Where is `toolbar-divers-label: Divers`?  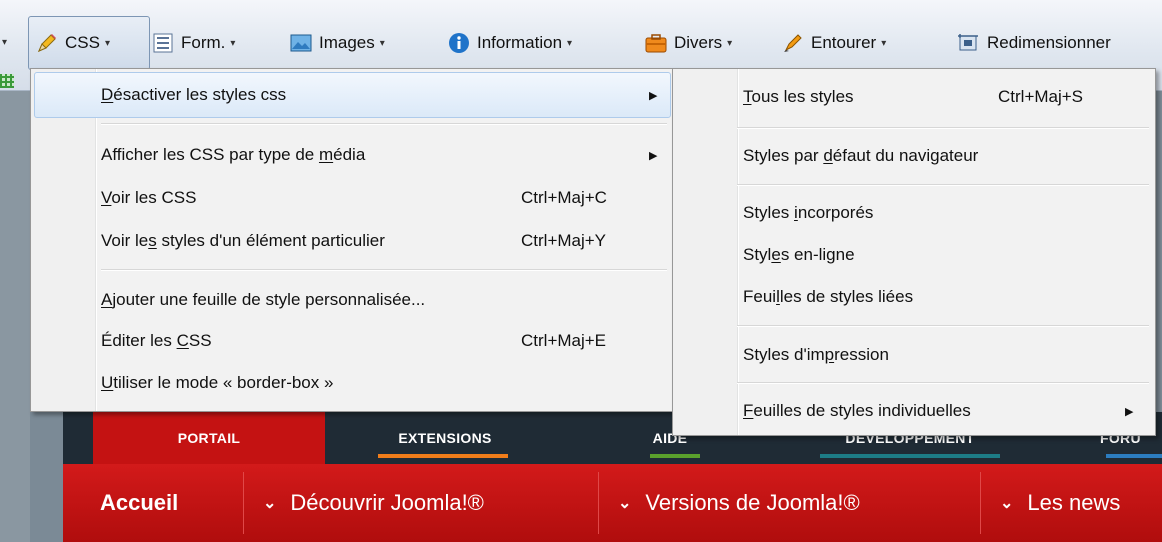
toolbar-divers-label: Divers is located at coordinates (698, 42).